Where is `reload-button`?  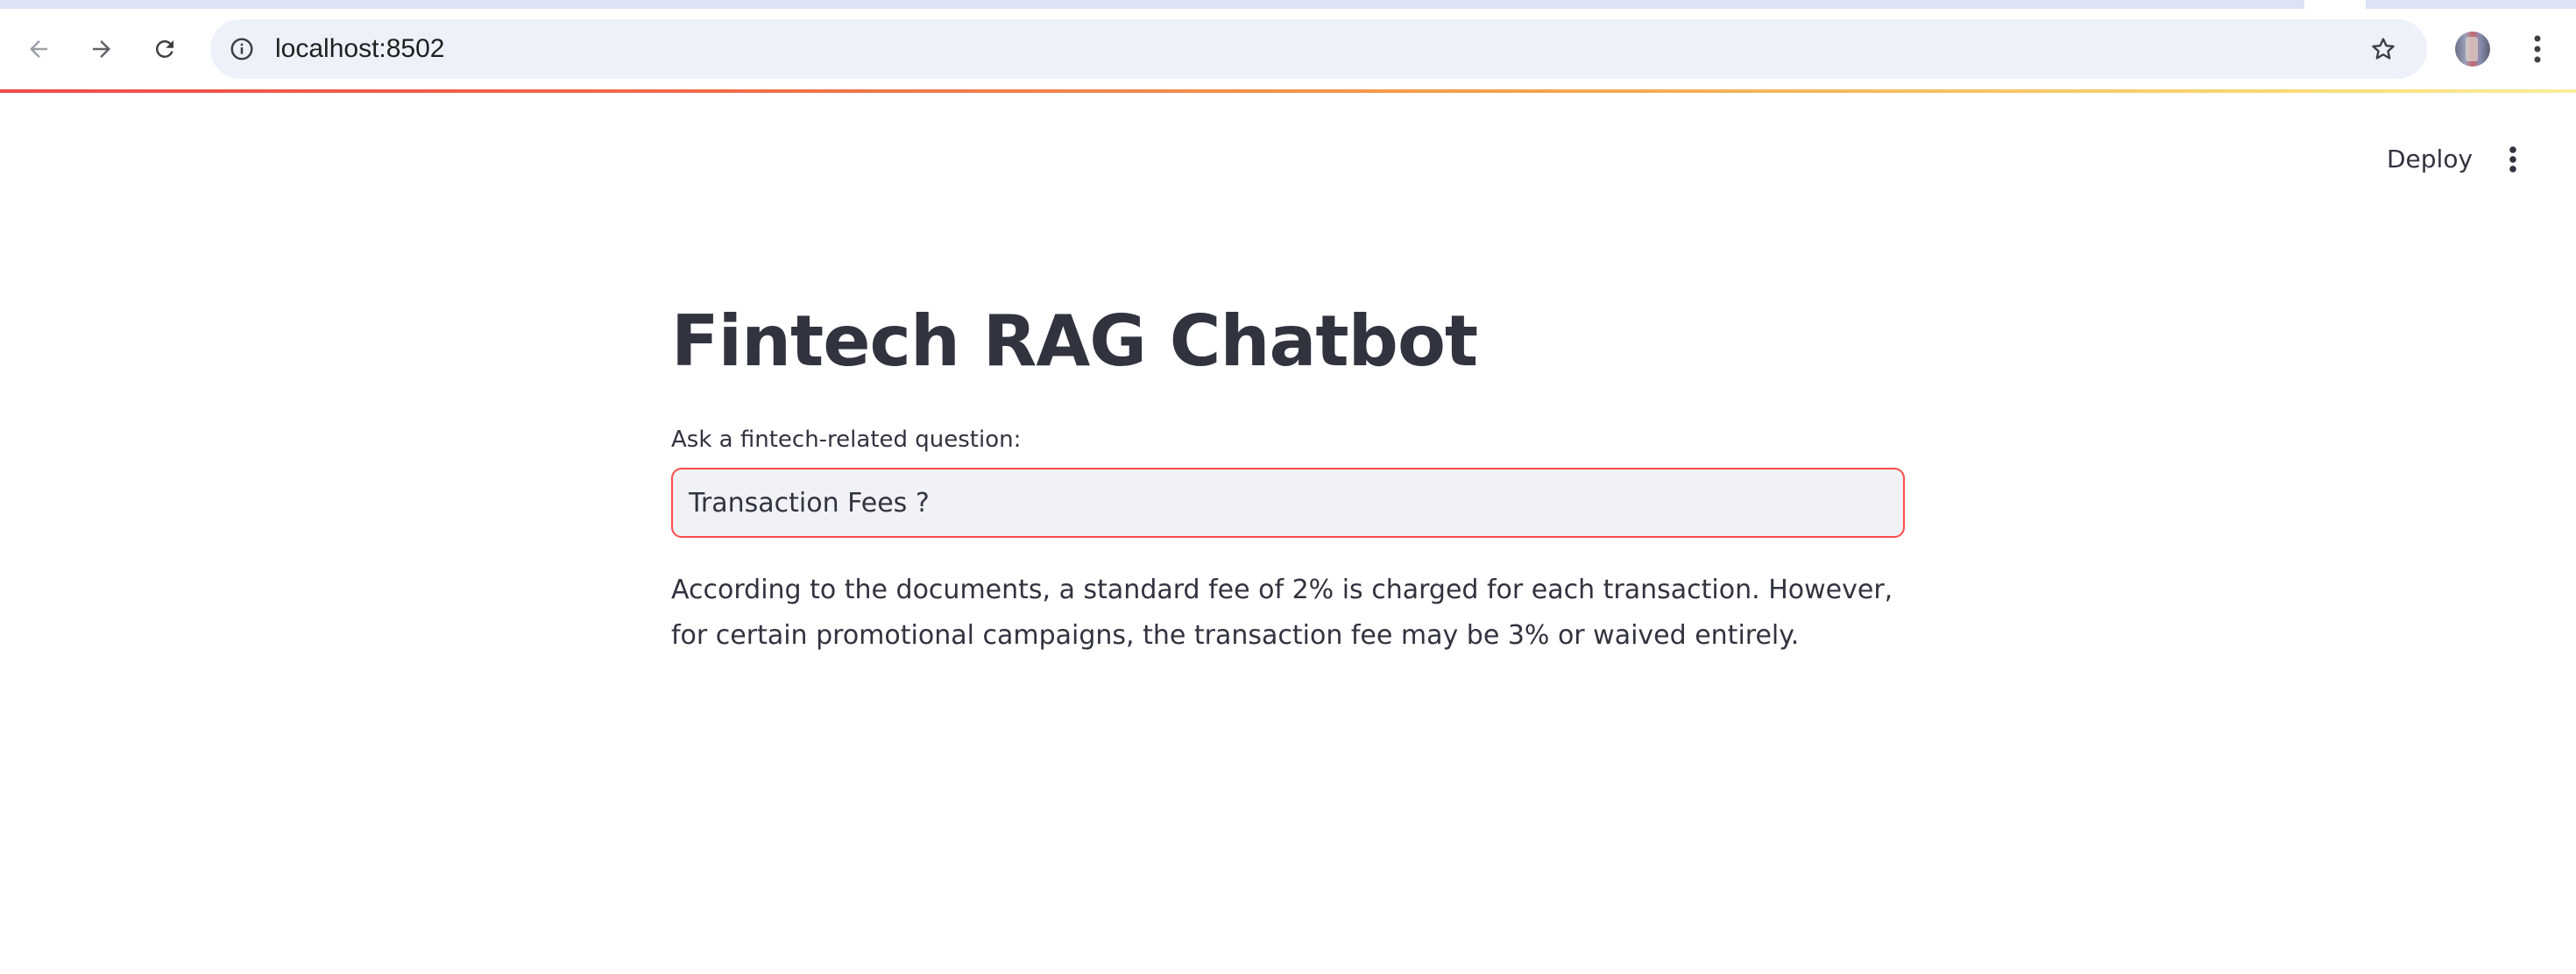 reload-button is located at coordinates (165, 49).